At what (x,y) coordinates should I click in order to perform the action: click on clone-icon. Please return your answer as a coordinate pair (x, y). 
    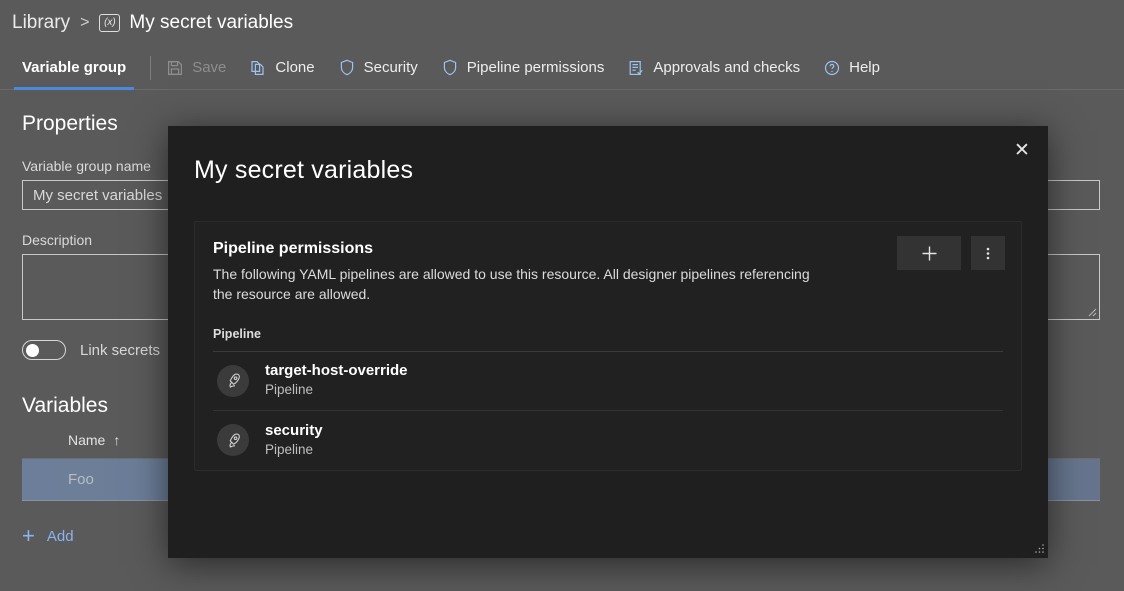
    Looking at the image, I should click on (258, 68).